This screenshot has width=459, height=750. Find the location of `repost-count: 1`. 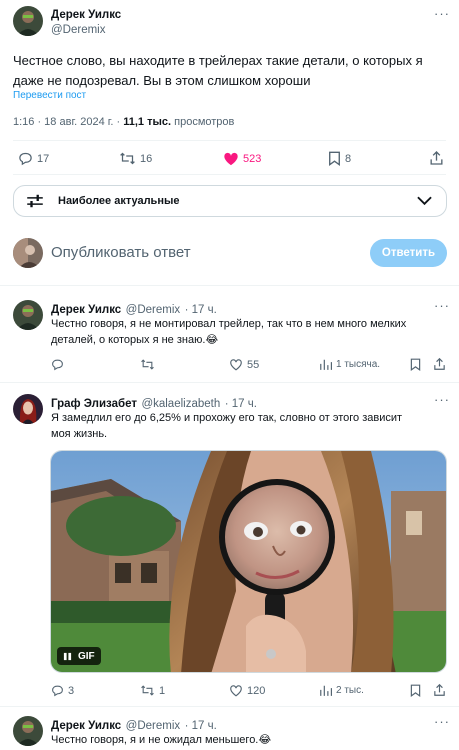

repost-count: 1 is located at coordinates (162, 690).